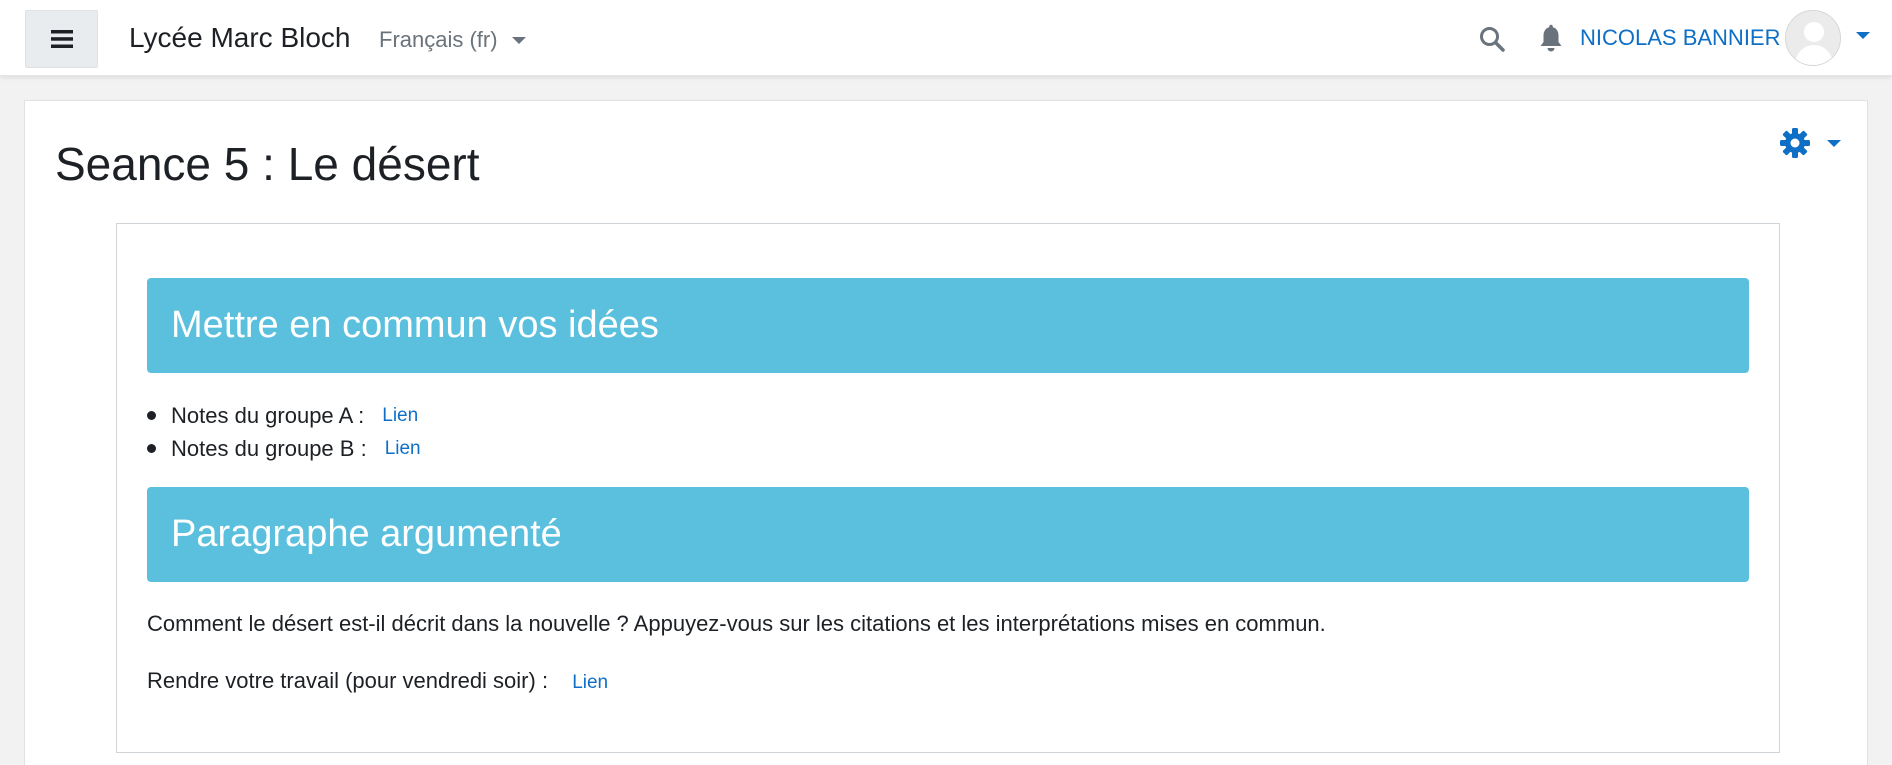  What do you see at coordinates (1795, 143) in the screenshot?
I see `gear-icon` at bounding box center [1795, 143].